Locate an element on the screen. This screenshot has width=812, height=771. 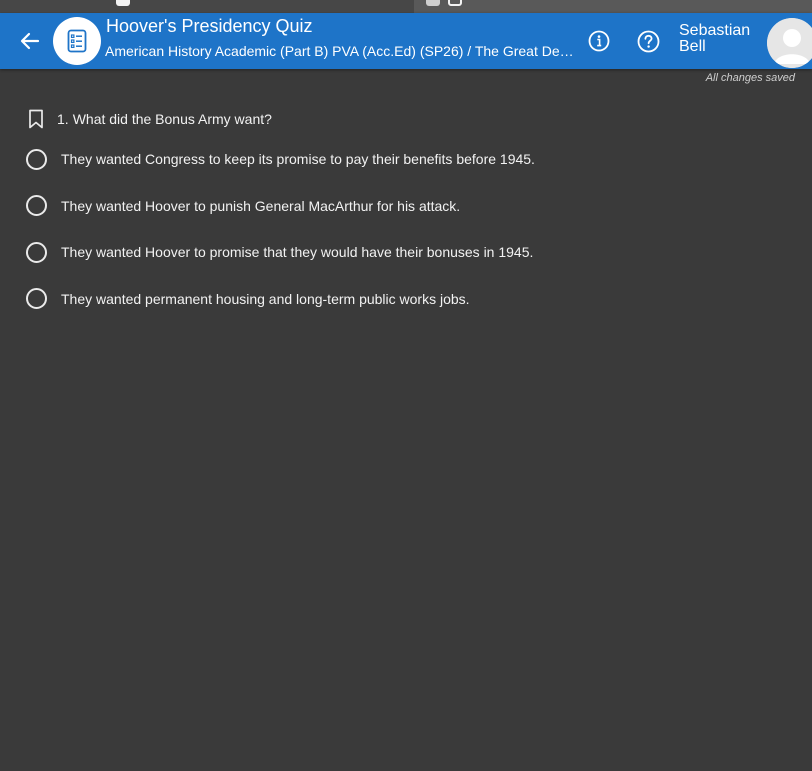
checklist-icon is located at coordinates (77, 41).